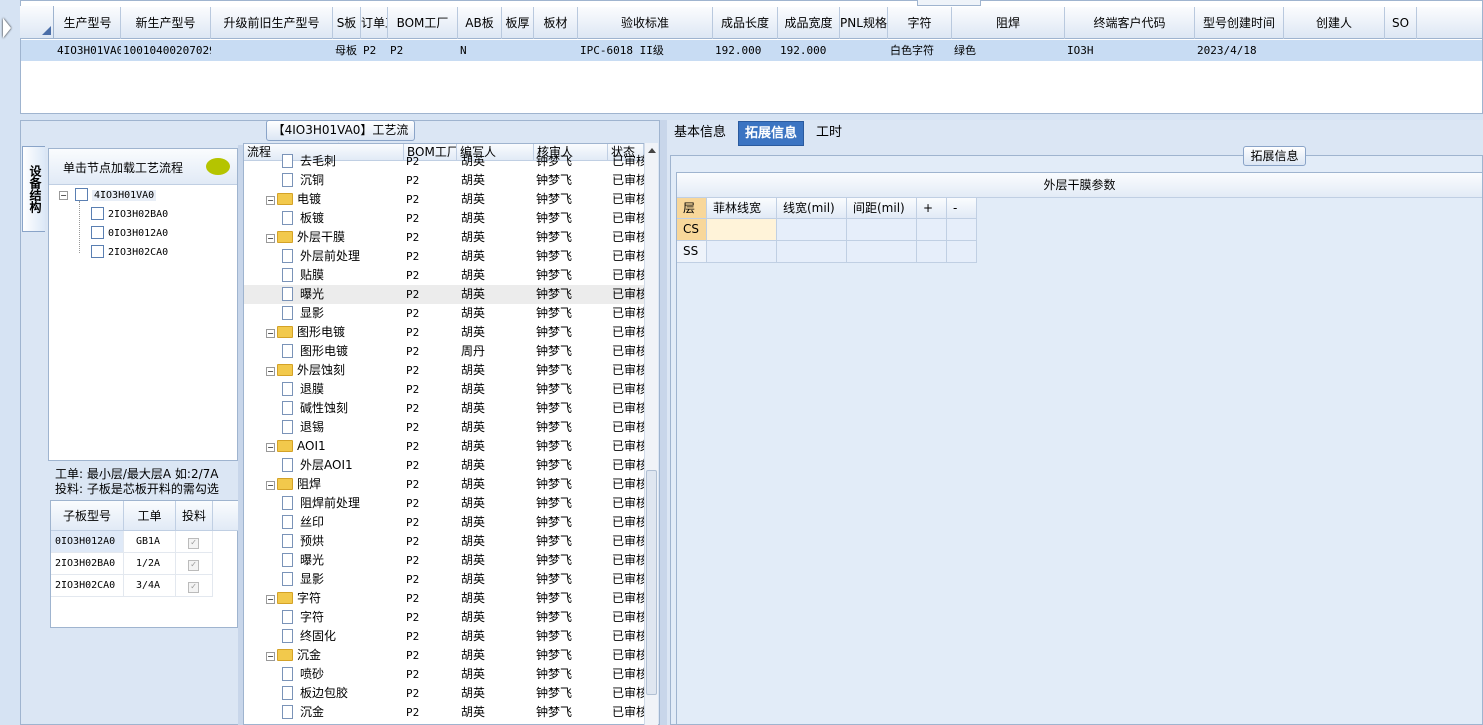 This screenshot has width=1483, height=725. What do you see at coordinates (444, 351) in the screenshot?
I see `process-row: 图形电镀 P2 周丹 钟梦飞 已审核` at bounding box center [444, 351].